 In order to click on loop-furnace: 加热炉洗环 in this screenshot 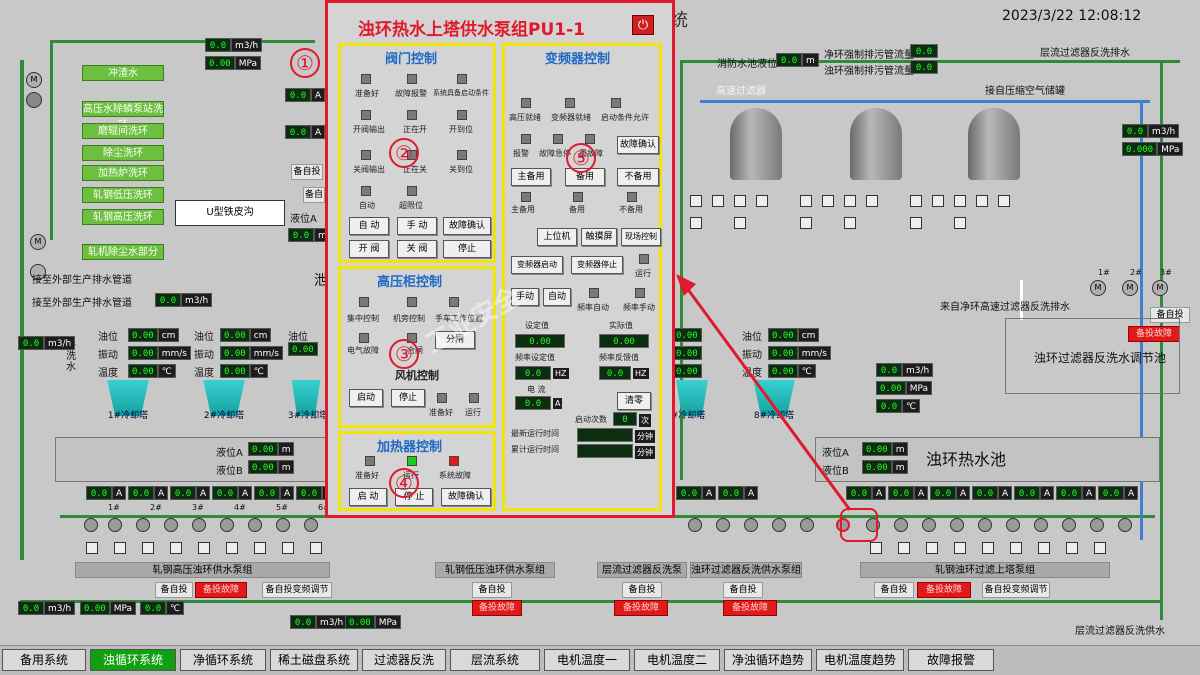, I will do `click(123, 173)`.